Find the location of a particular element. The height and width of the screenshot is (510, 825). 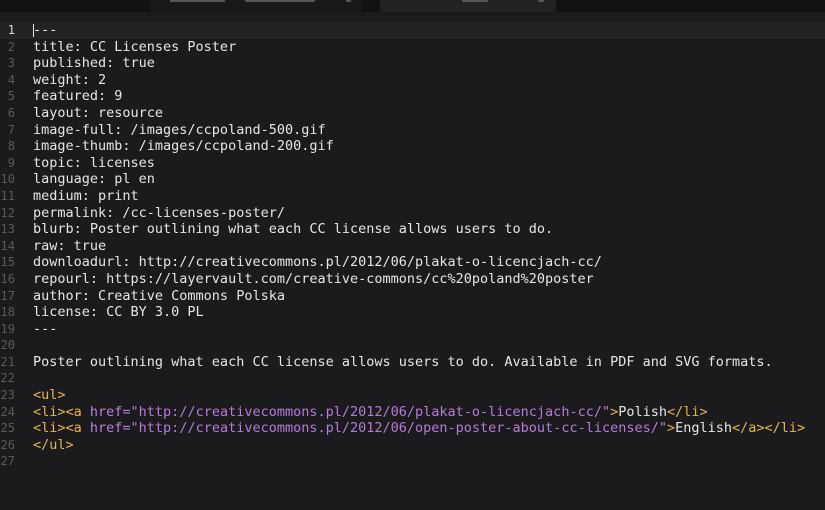

code-line: permalink: /cc-licenses-poster/ is located at coordinates (429, 213).